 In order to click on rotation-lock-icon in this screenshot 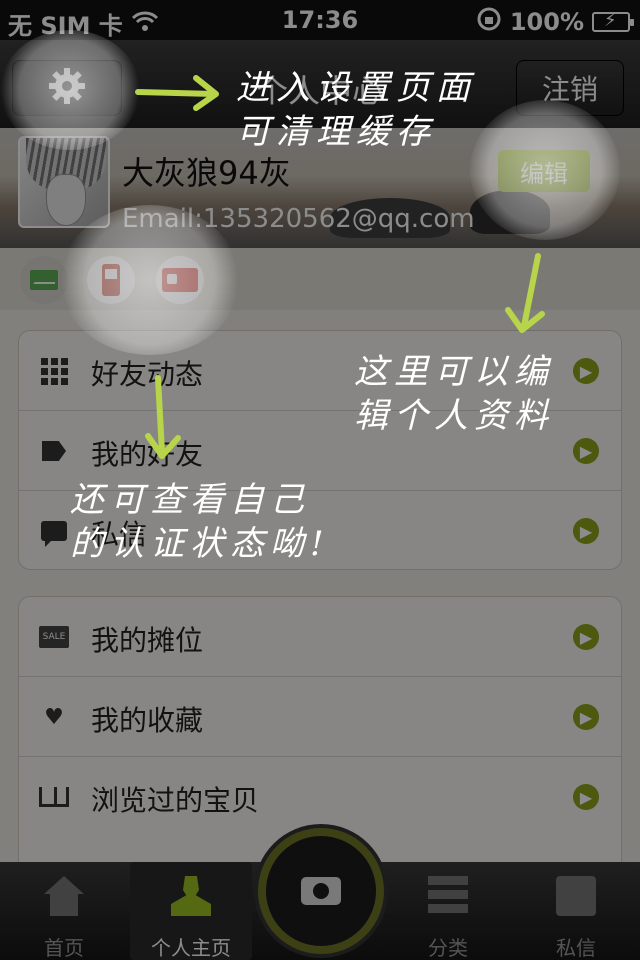, I will do `click(489, 22)`.